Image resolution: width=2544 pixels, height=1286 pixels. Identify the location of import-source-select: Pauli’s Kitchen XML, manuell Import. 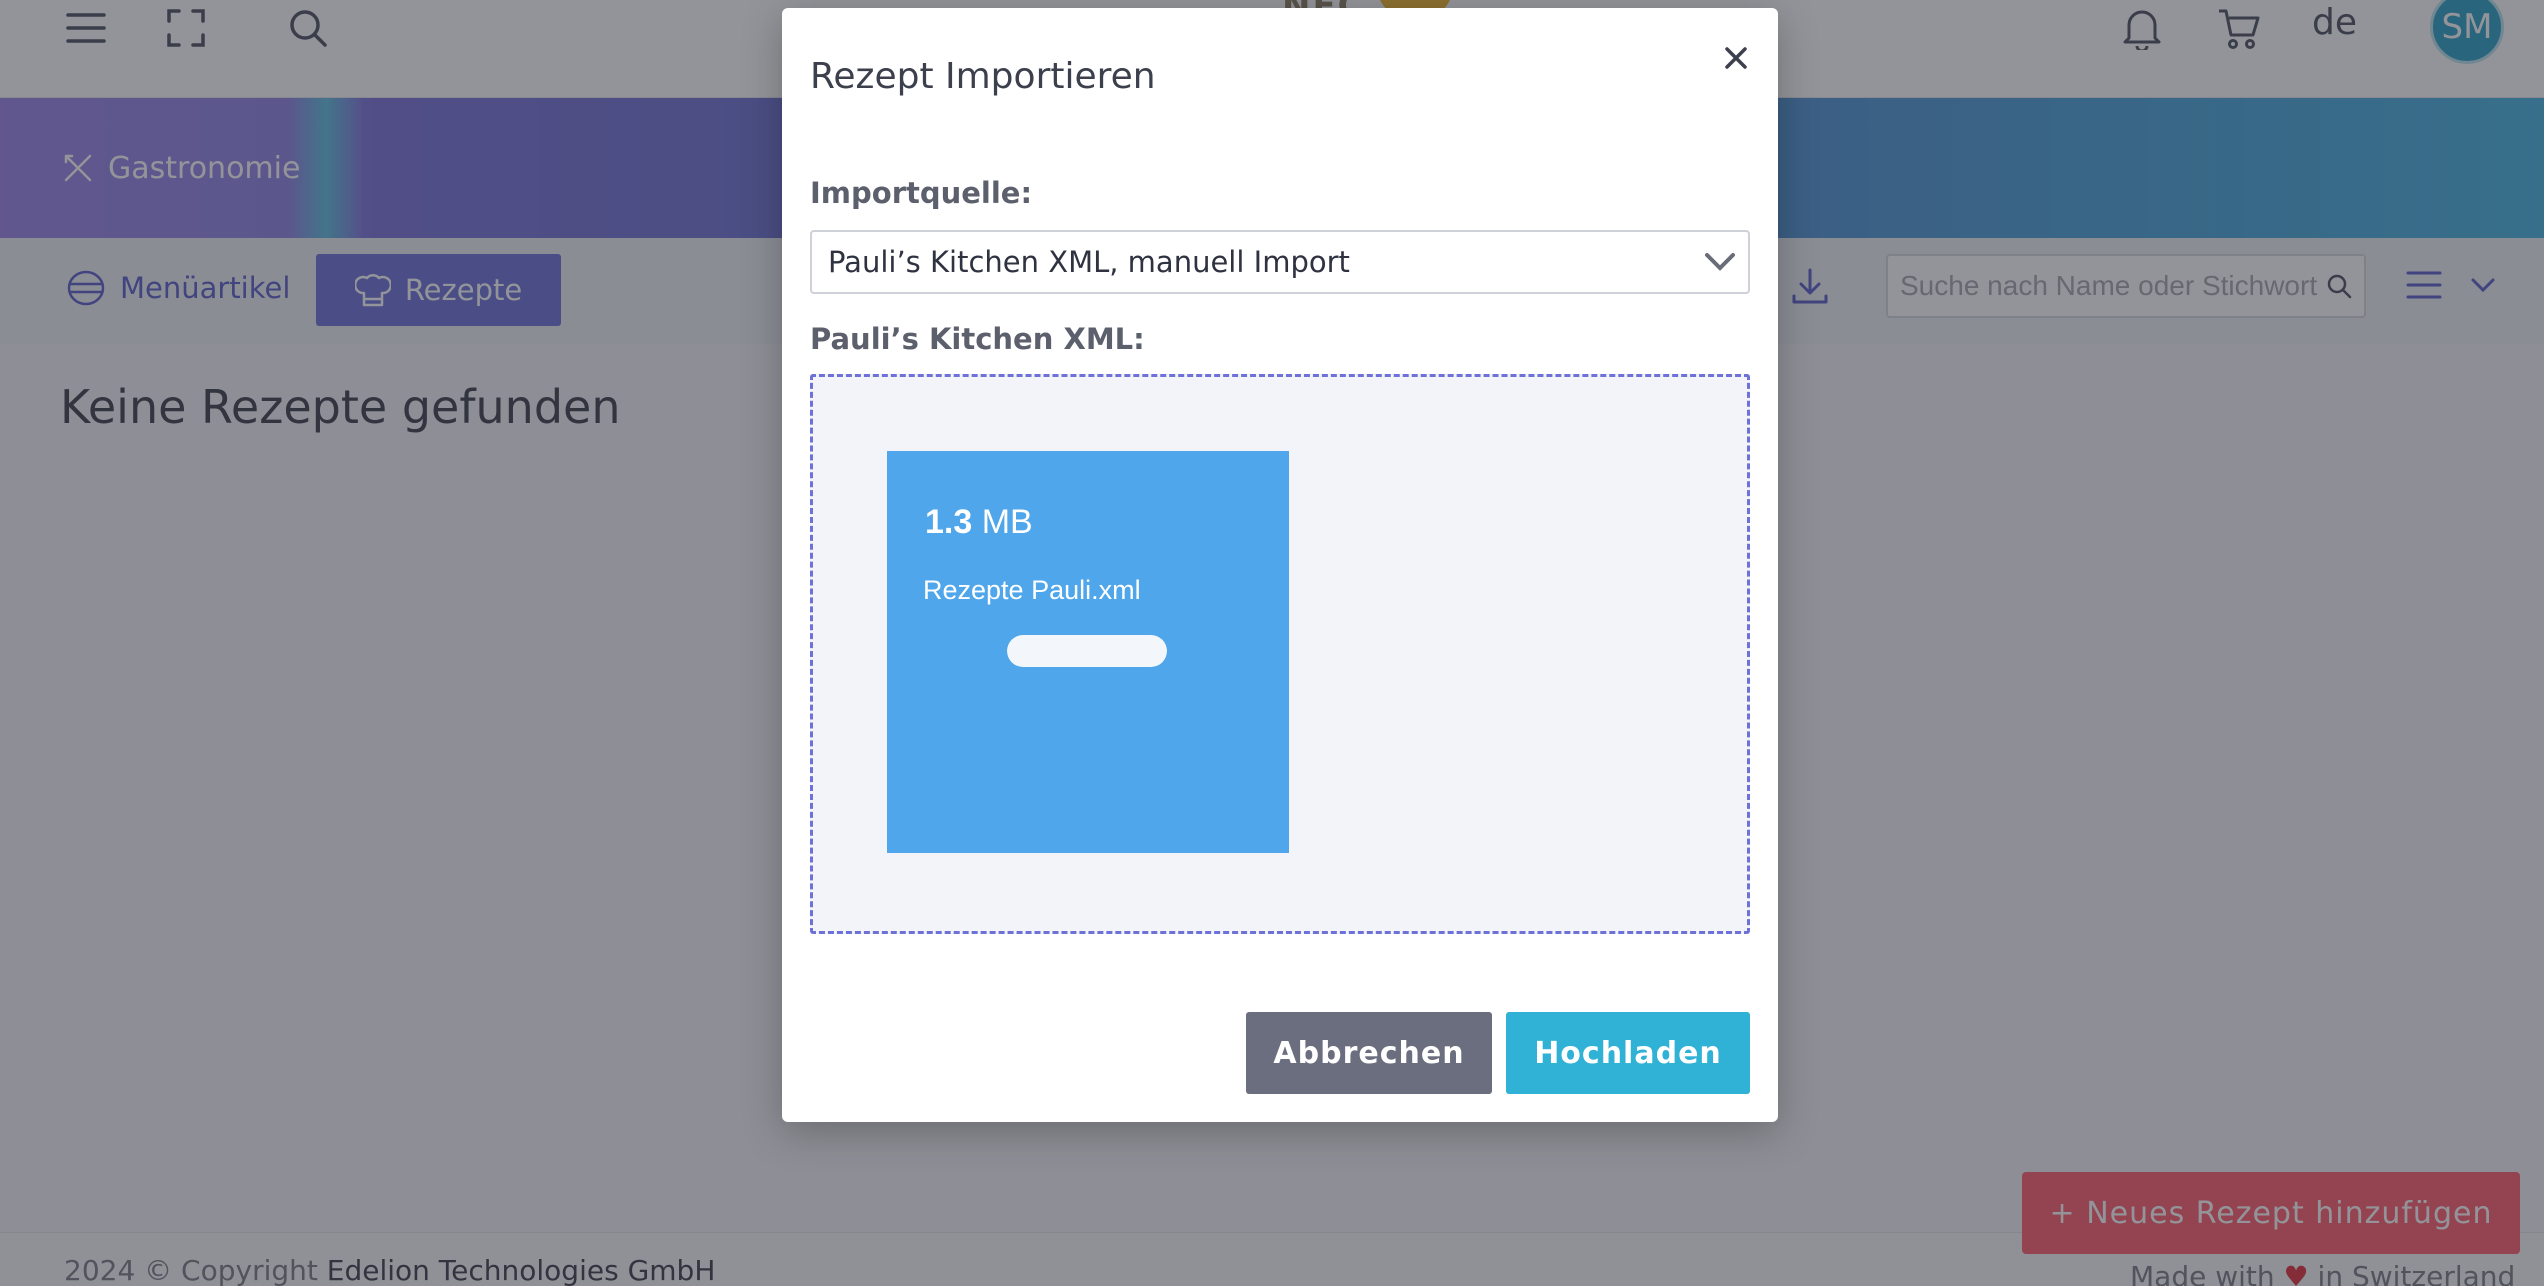
(1280, 262).